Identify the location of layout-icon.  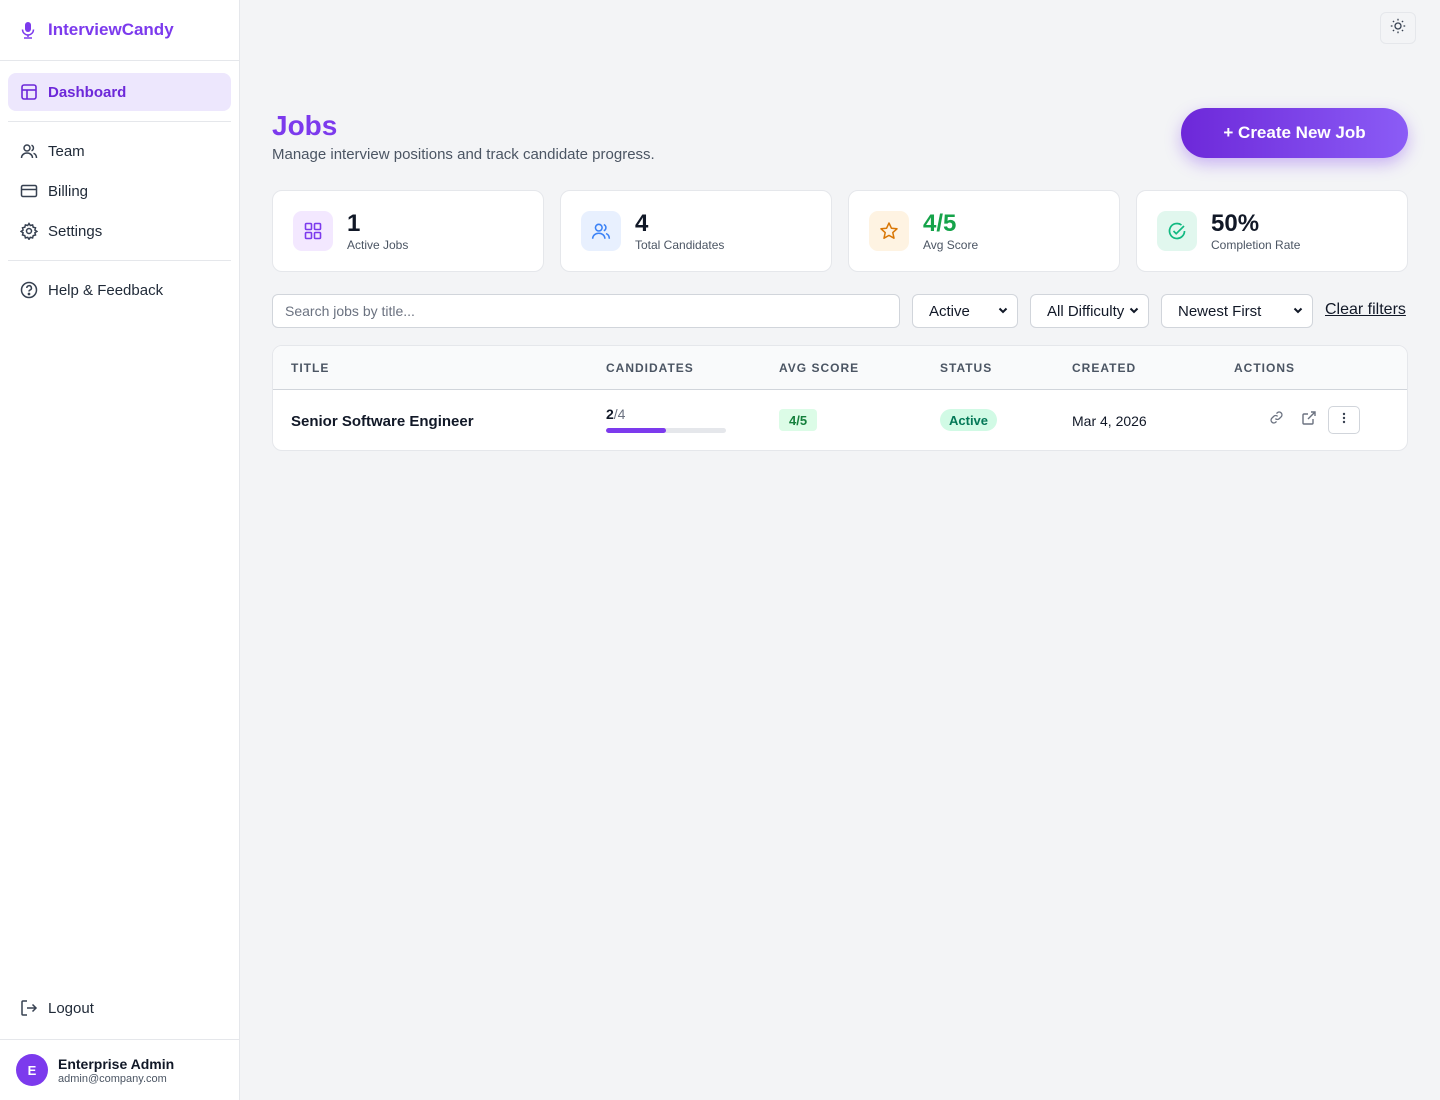
(29, 92).